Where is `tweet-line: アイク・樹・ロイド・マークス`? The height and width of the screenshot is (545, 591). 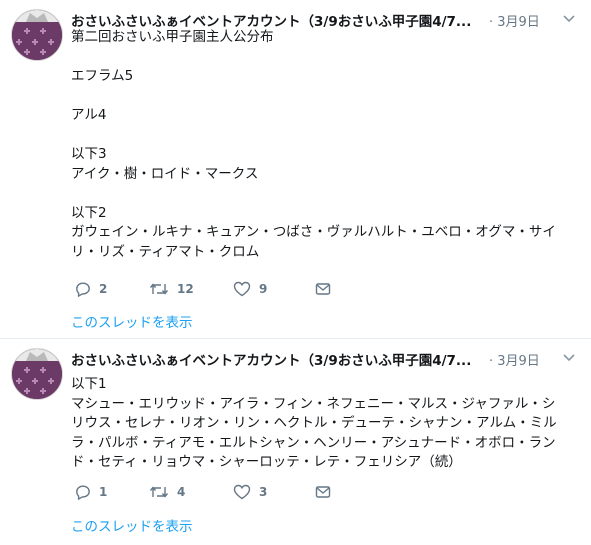
tweet-line: アイク・樹・ロイド・マークス is located at coordinates (165, 173).